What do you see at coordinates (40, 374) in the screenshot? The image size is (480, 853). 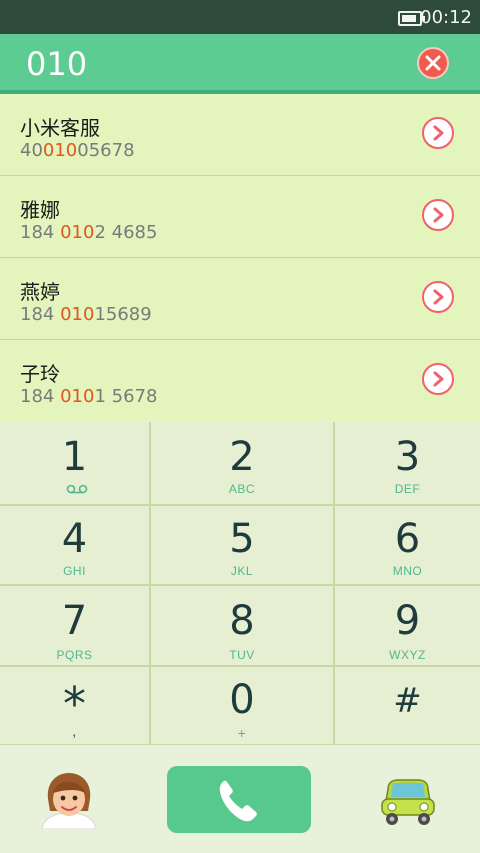 I see `contact-name: 子玲` at bounding box center [40, 374].